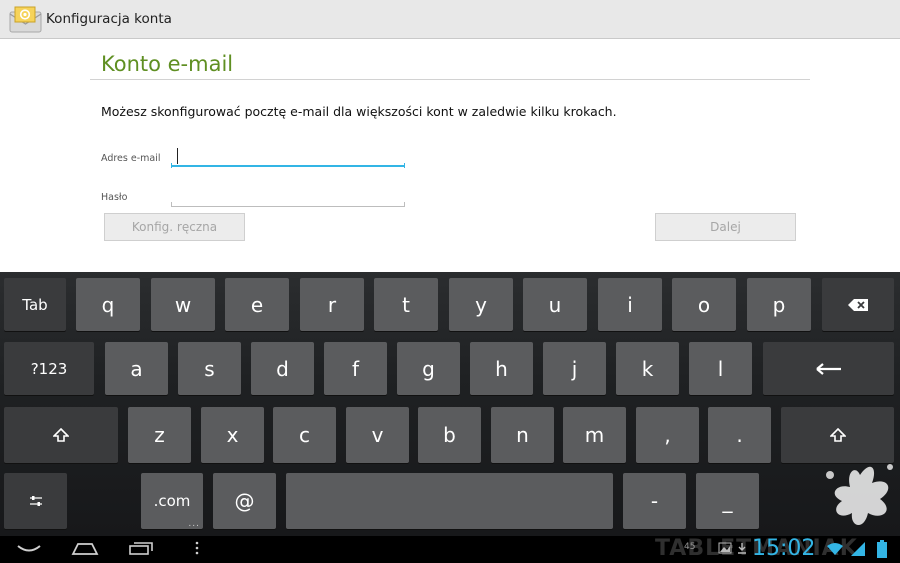  I want to click on key-v: v, so click(377, 435).